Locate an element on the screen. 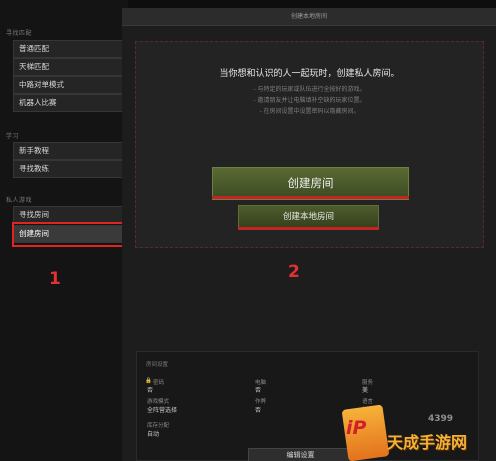  annotation-number-1: 1 is located at coordinates (55, 279).